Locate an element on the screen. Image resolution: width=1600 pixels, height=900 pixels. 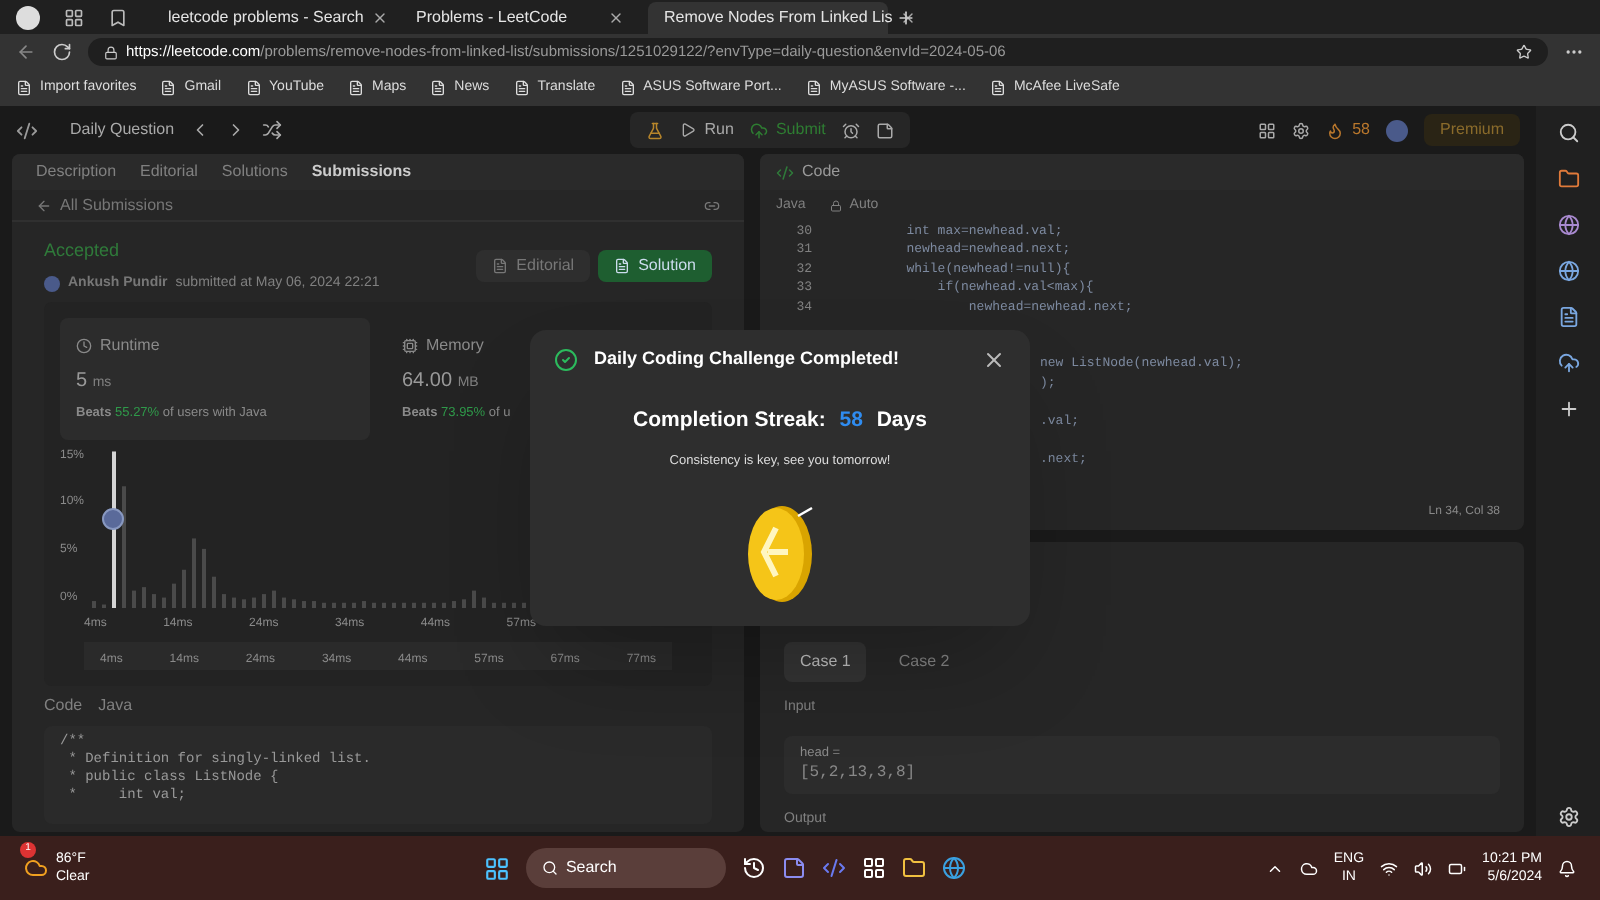
language-label: Java is located at coordinates (115, 705).